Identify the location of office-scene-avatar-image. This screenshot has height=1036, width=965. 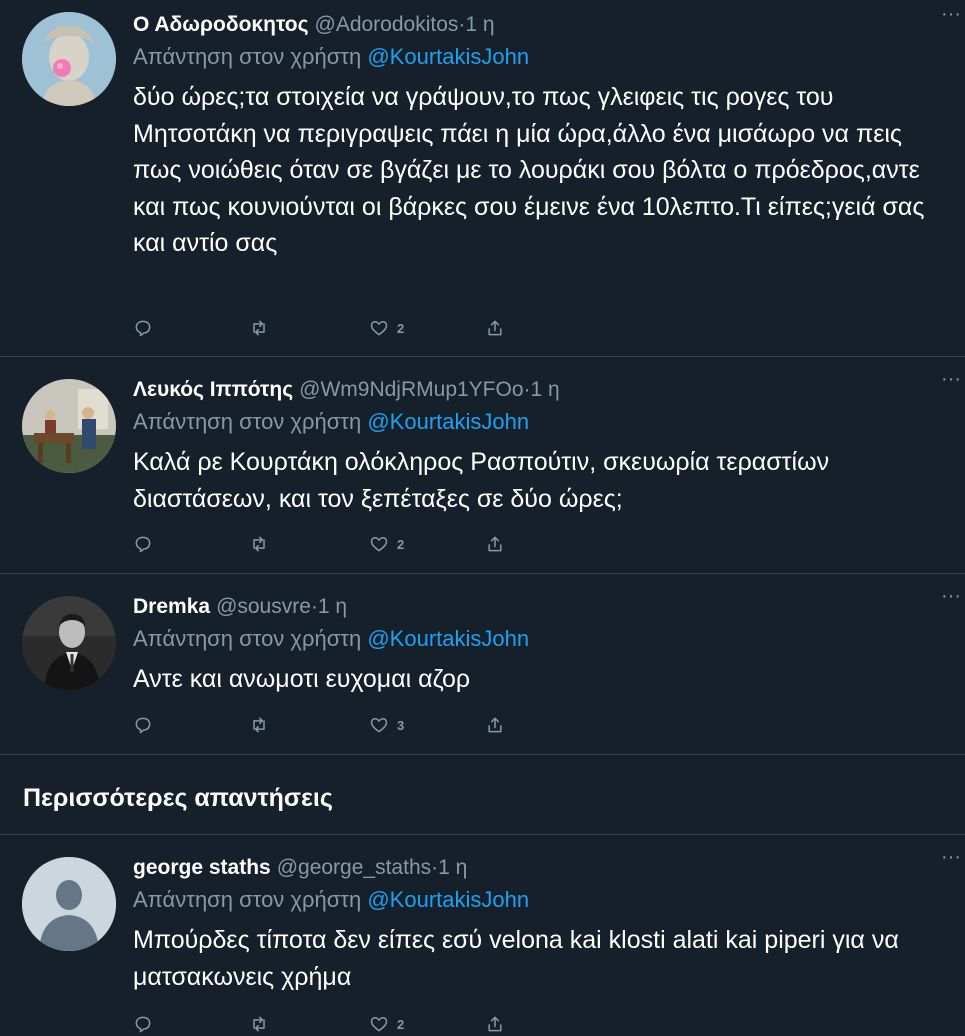
(69, 426).